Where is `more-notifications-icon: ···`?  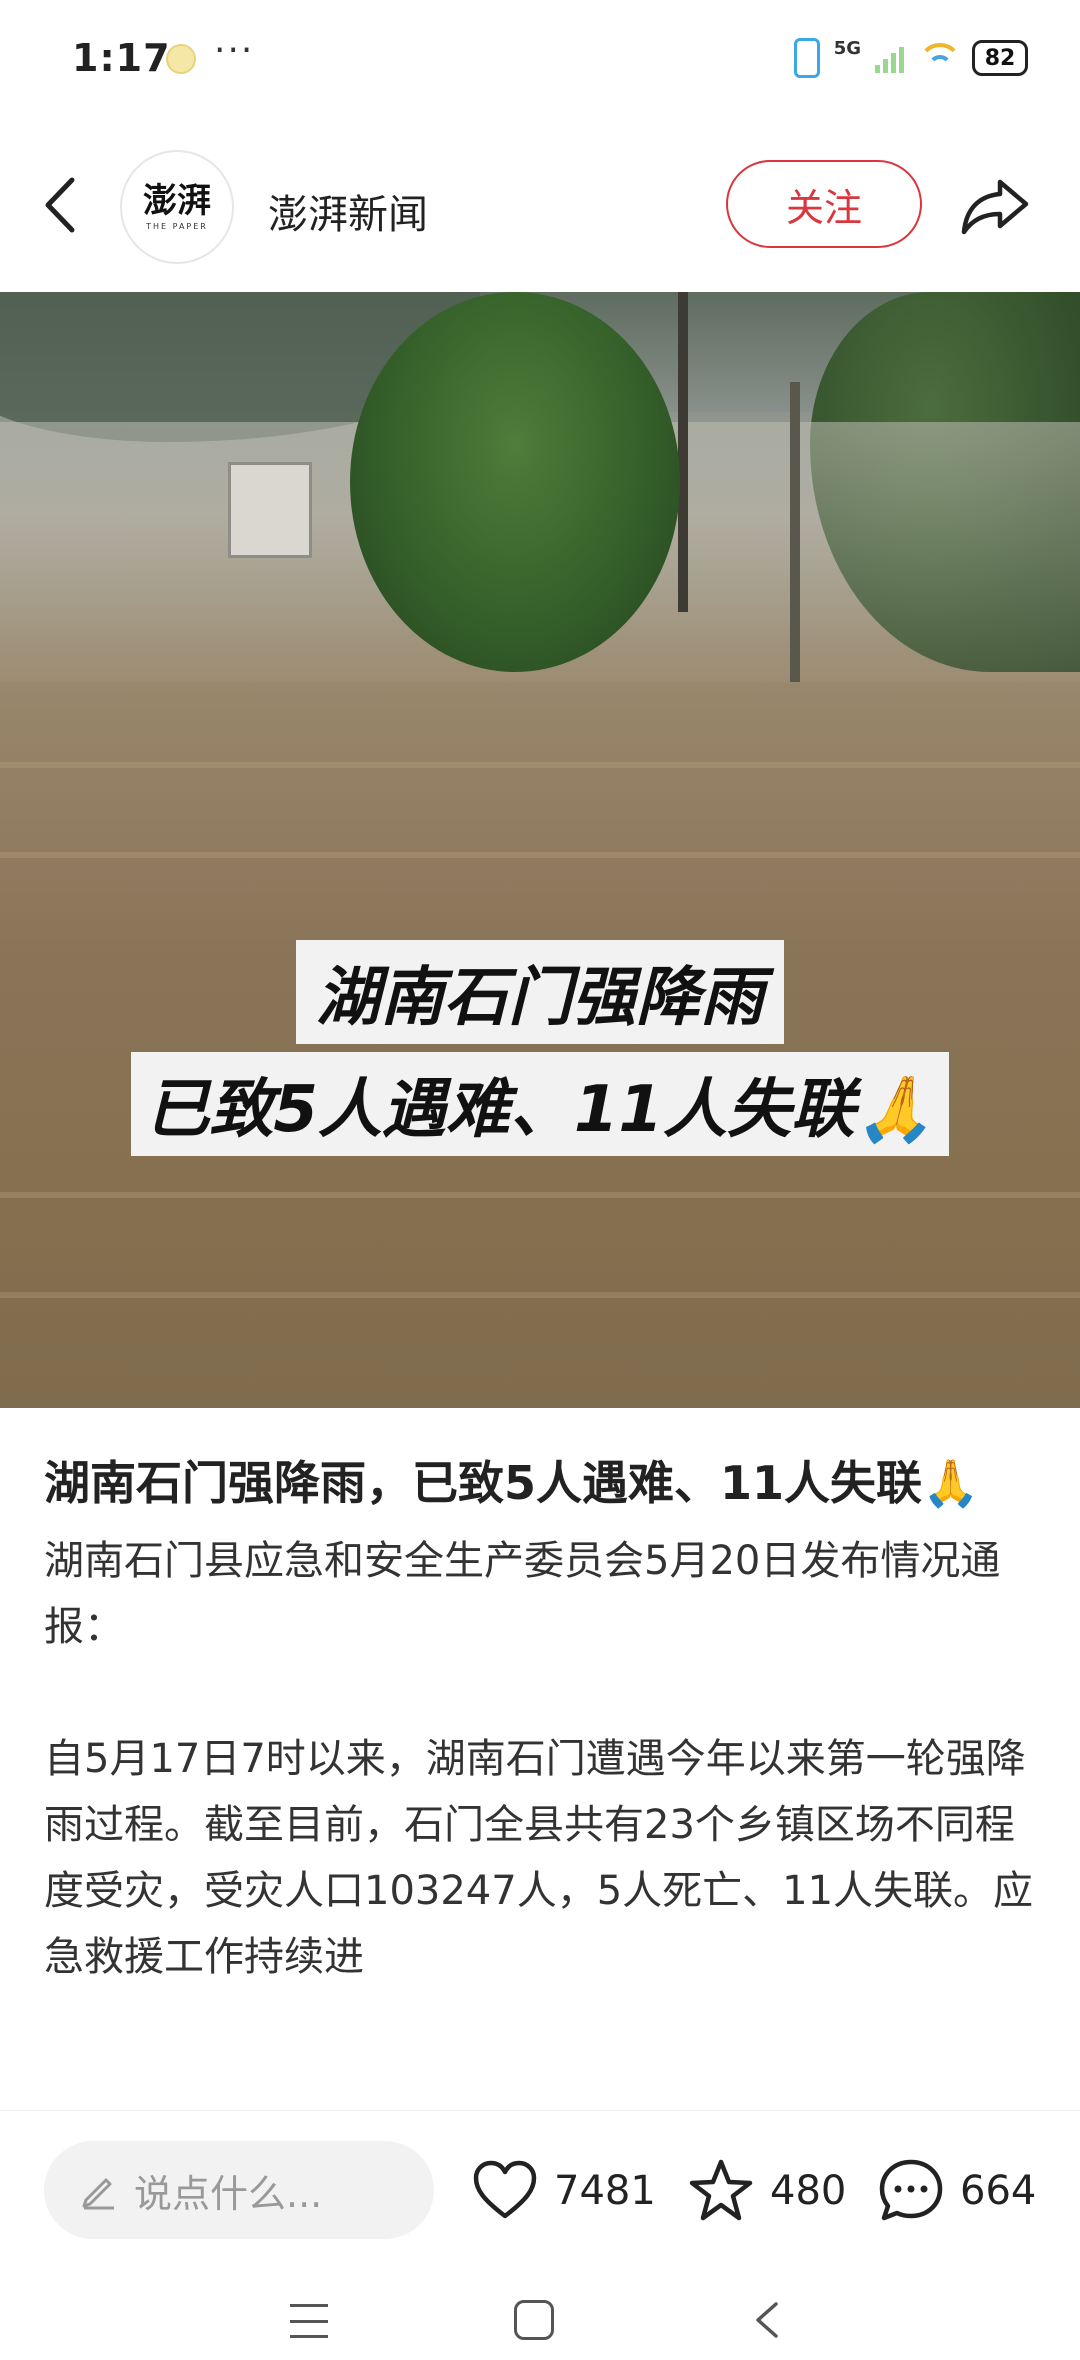 more-notifications-icon: ··· is located at coordinates (234, 50).